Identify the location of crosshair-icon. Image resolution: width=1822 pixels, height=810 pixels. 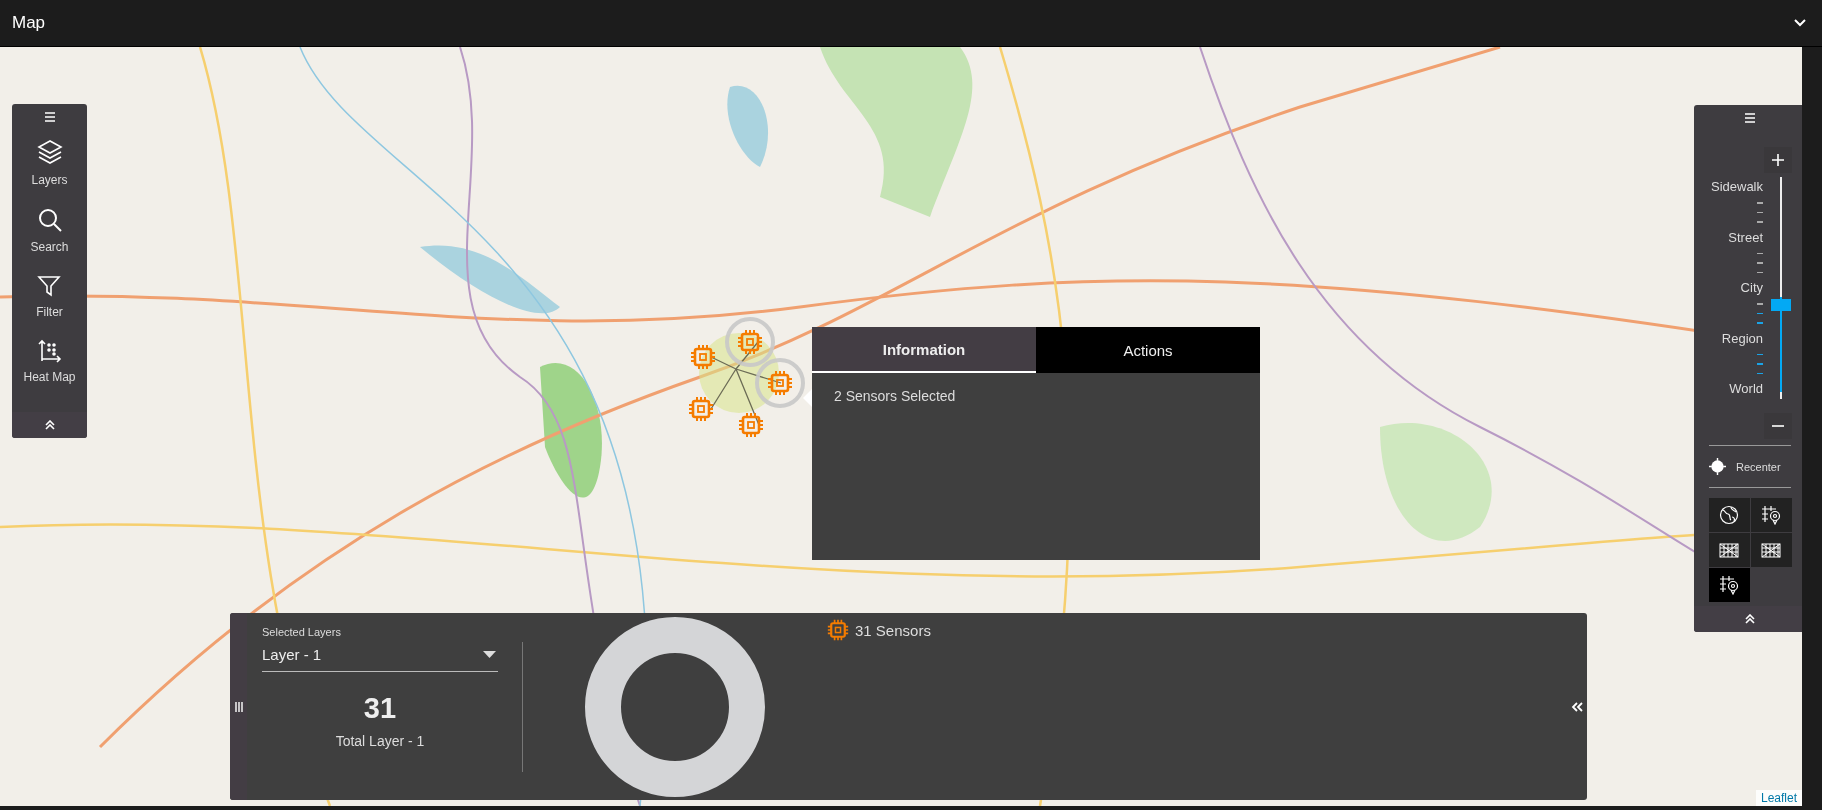
(1717, 466).